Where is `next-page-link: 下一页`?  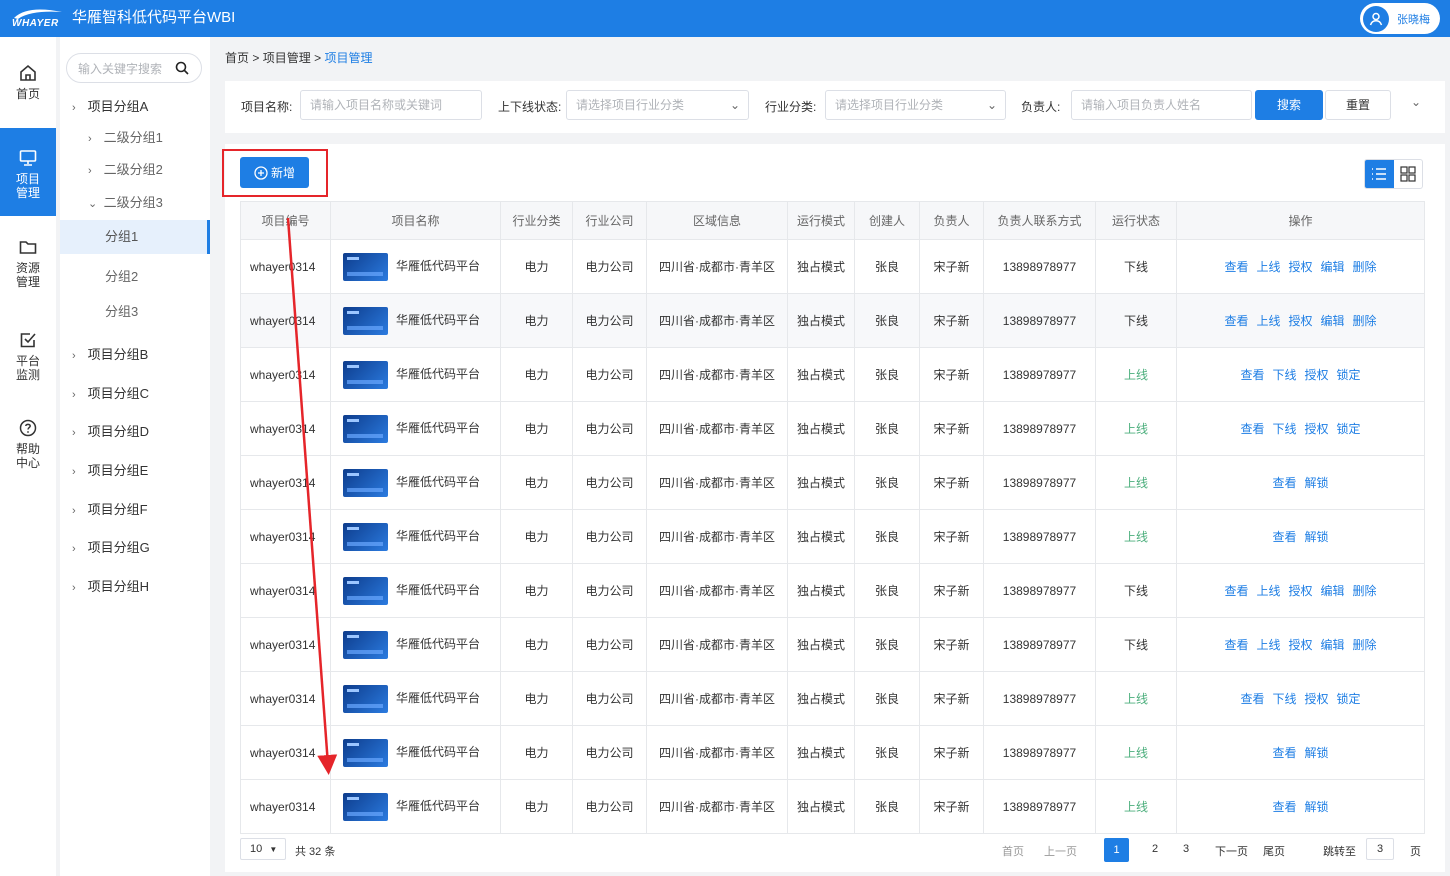
next-page-link: 下一页 is located at coordinates (1231, 851).